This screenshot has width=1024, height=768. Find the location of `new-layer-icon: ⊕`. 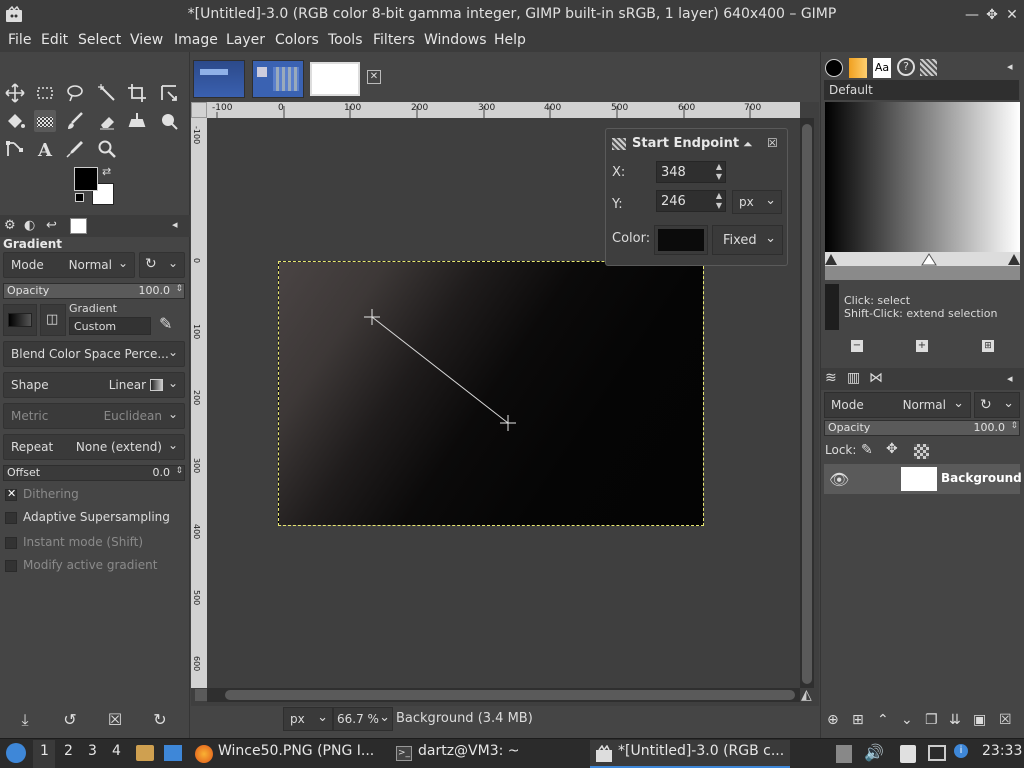

new-layer-icon: ⊕ is located at coordinates (833, 720).